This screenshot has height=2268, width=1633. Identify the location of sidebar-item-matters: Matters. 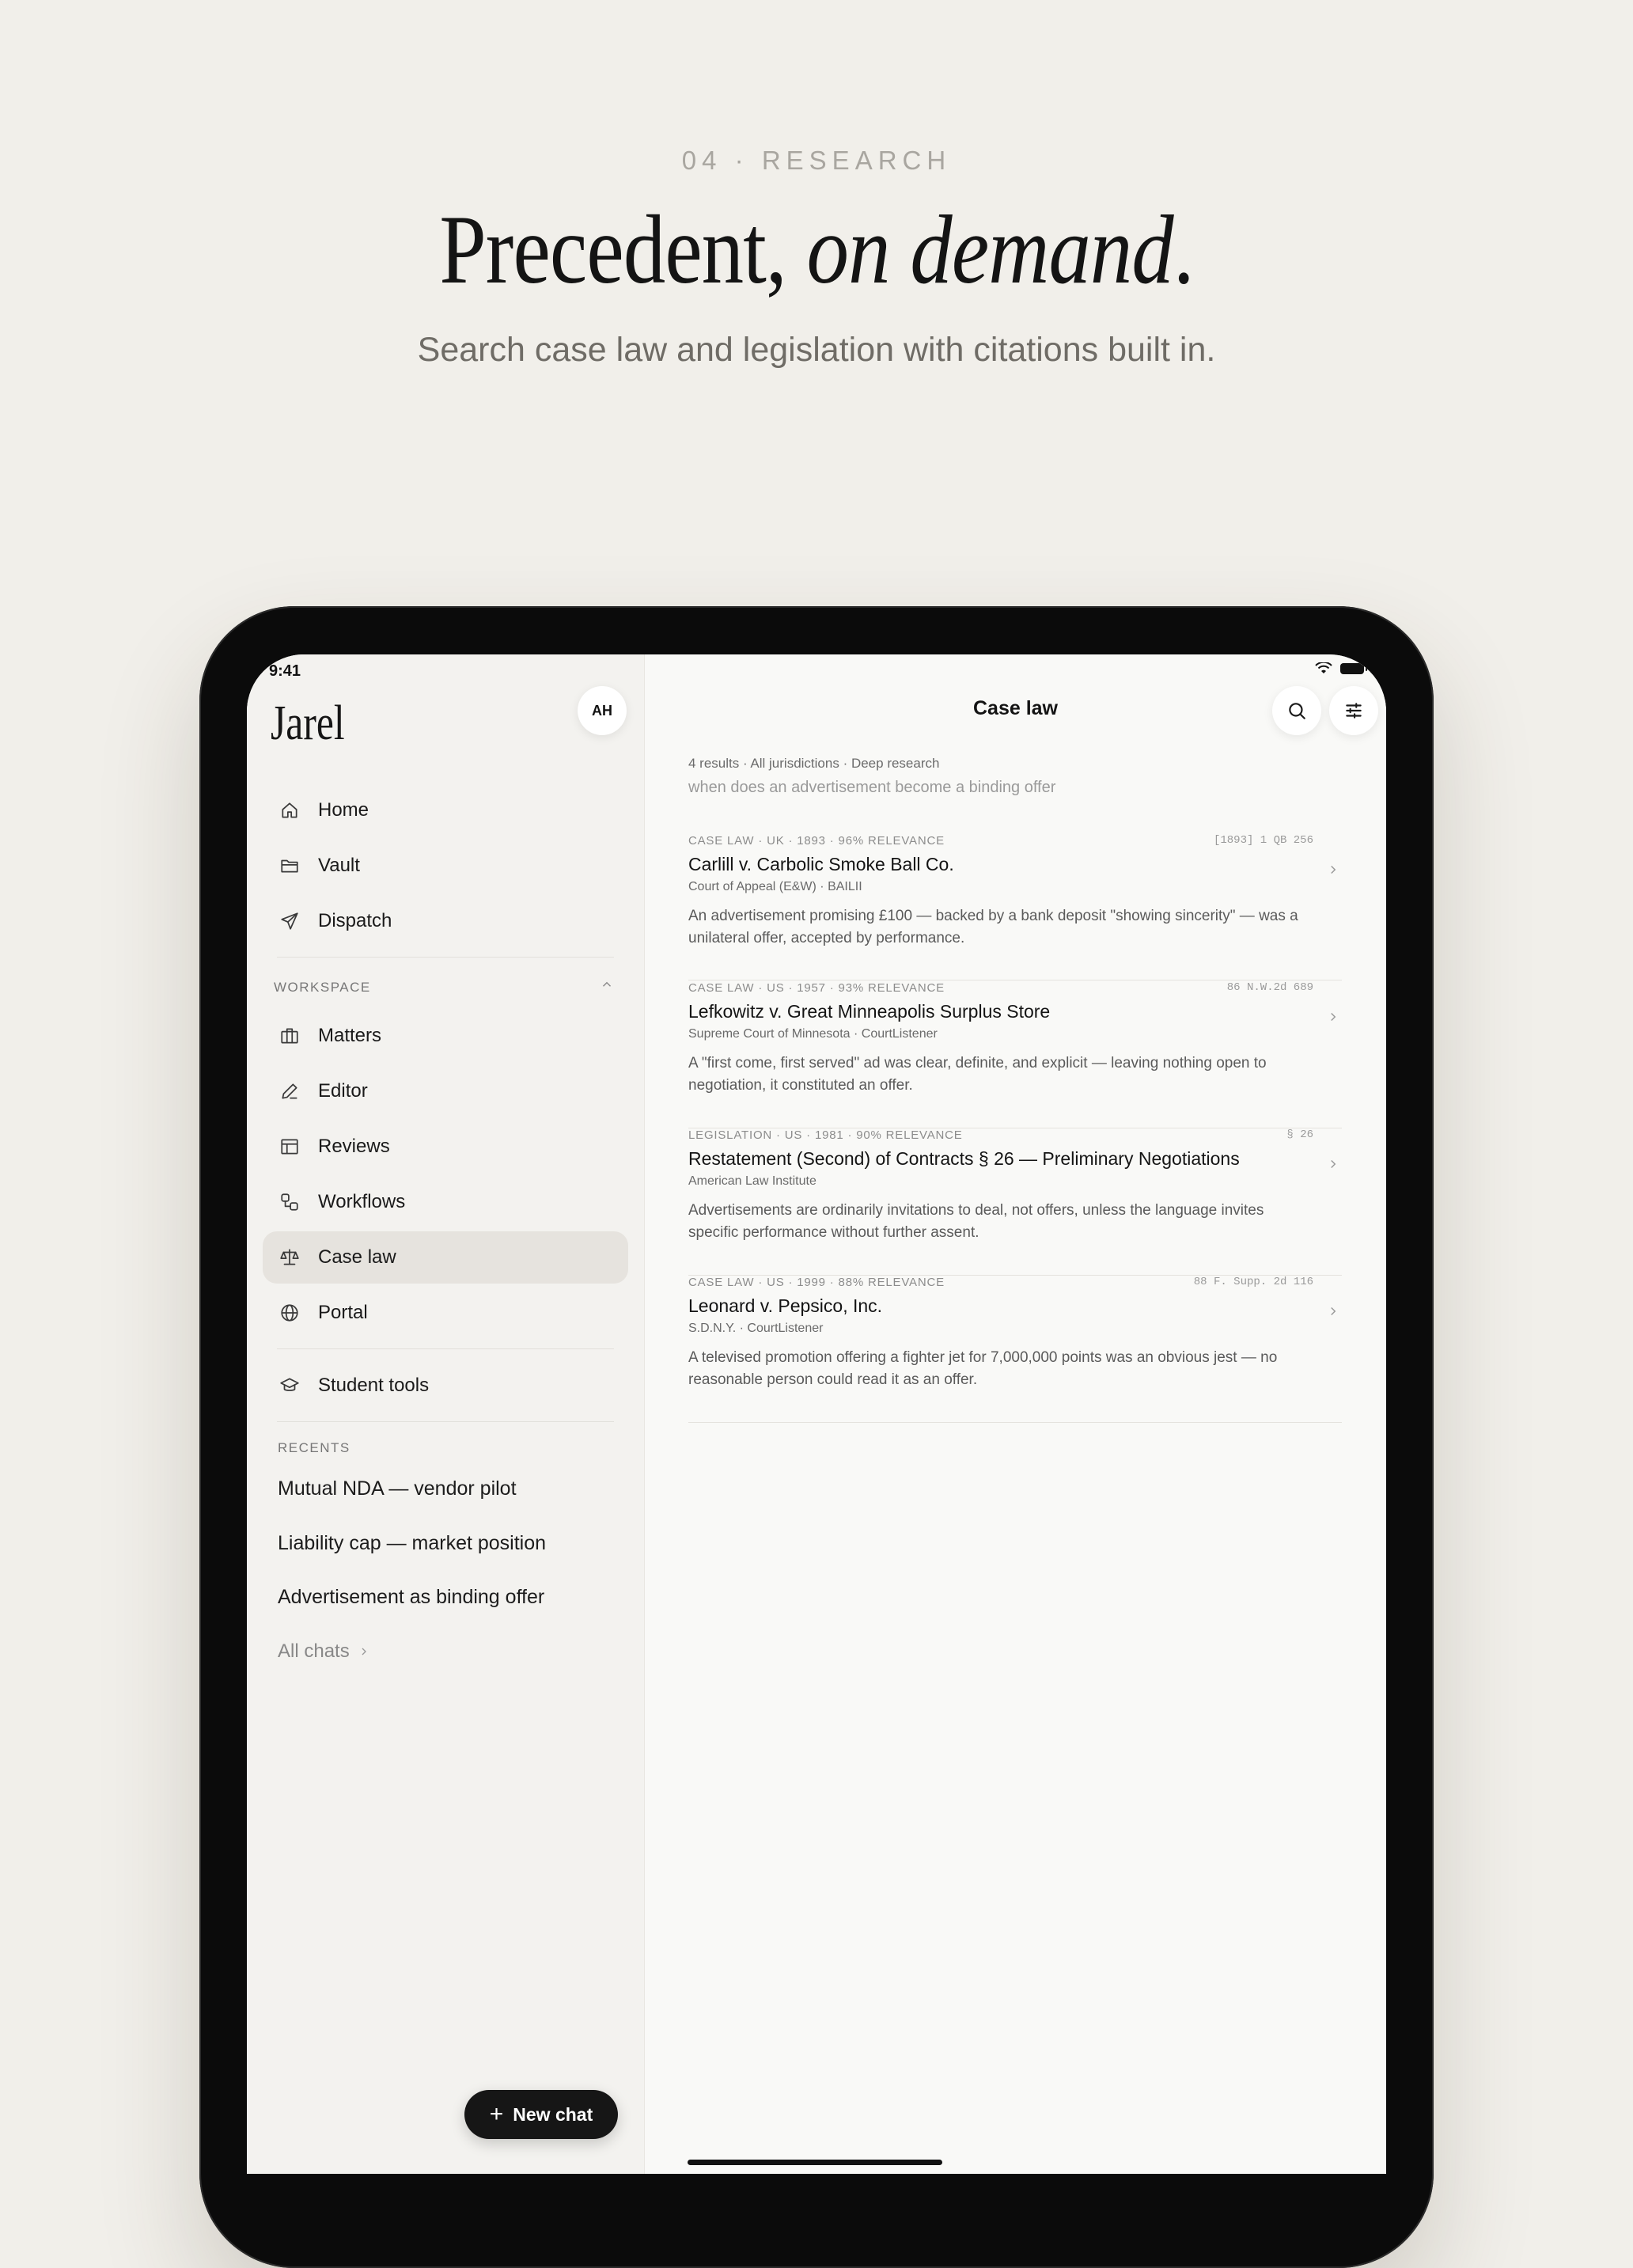
(445, 1036).